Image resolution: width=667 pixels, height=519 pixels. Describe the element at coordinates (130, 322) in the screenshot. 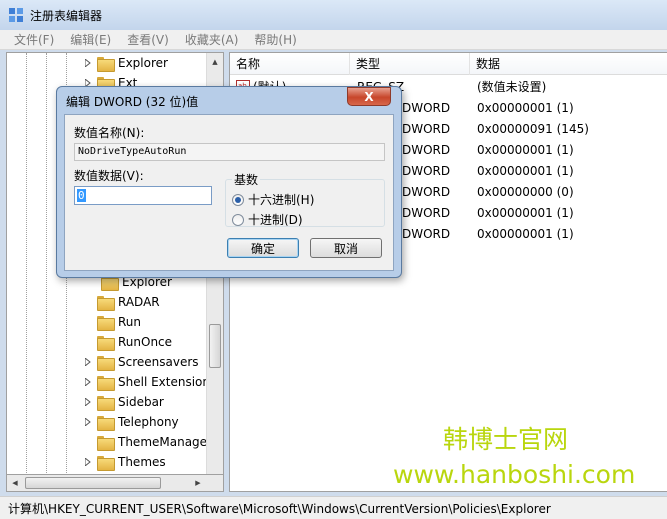

I see `tree-item-label: Run` at that location.